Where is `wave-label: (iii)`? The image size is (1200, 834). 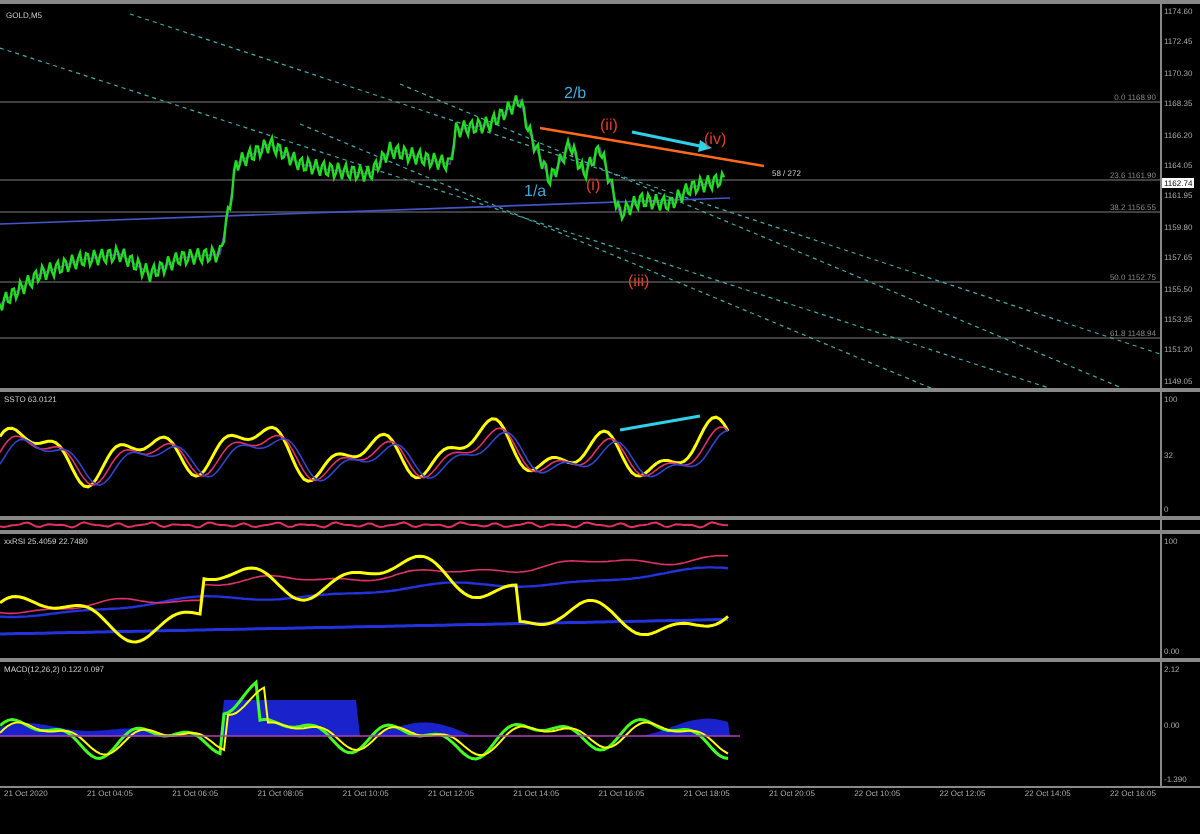
wave-label: (iii) is located at coordinates (639, 281).